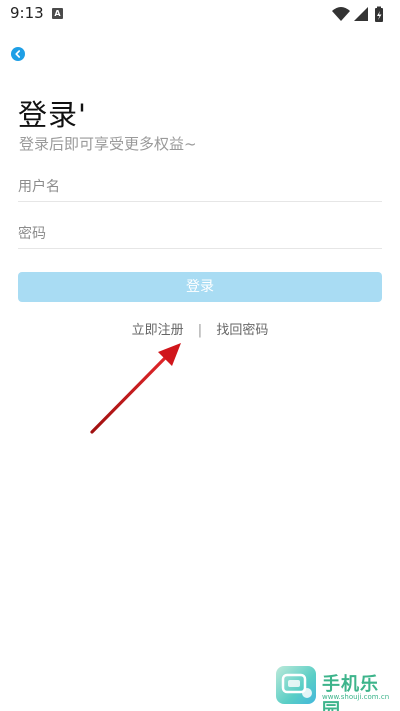  I want to click on recover-password-link: 找回密码, so click(242, 330).